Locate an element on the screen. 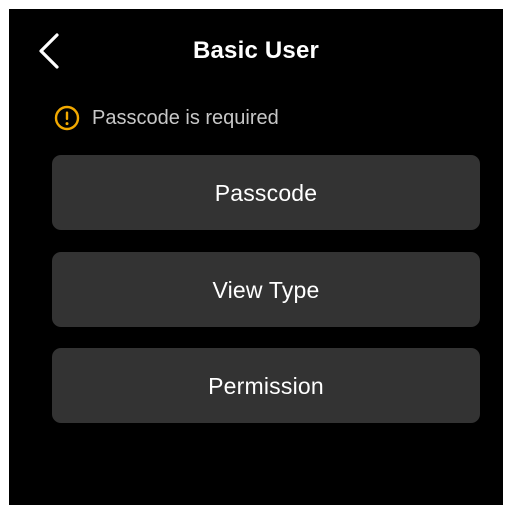  page-title: Basic User is located at coordinates (256, 50).